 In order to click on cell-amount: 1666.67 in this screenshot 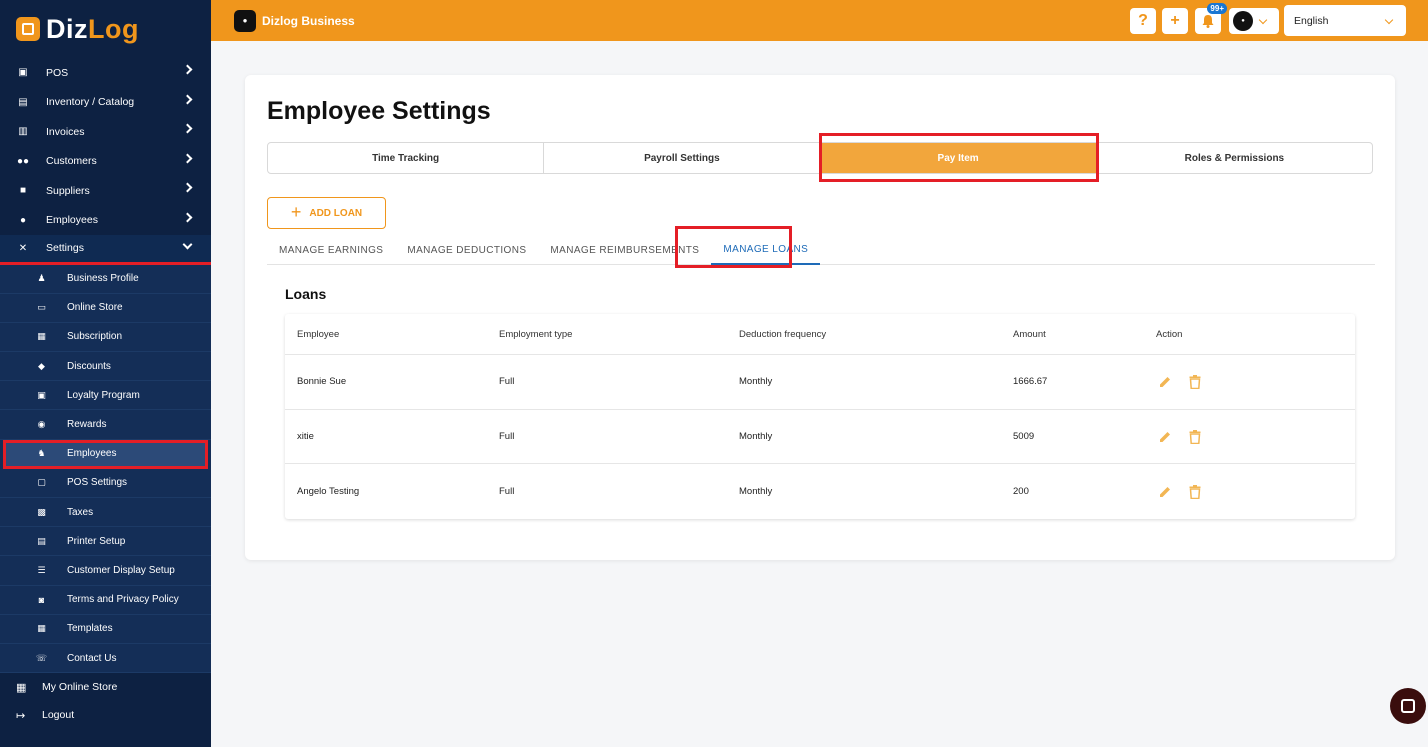, I will do `click(1030, 382)`.